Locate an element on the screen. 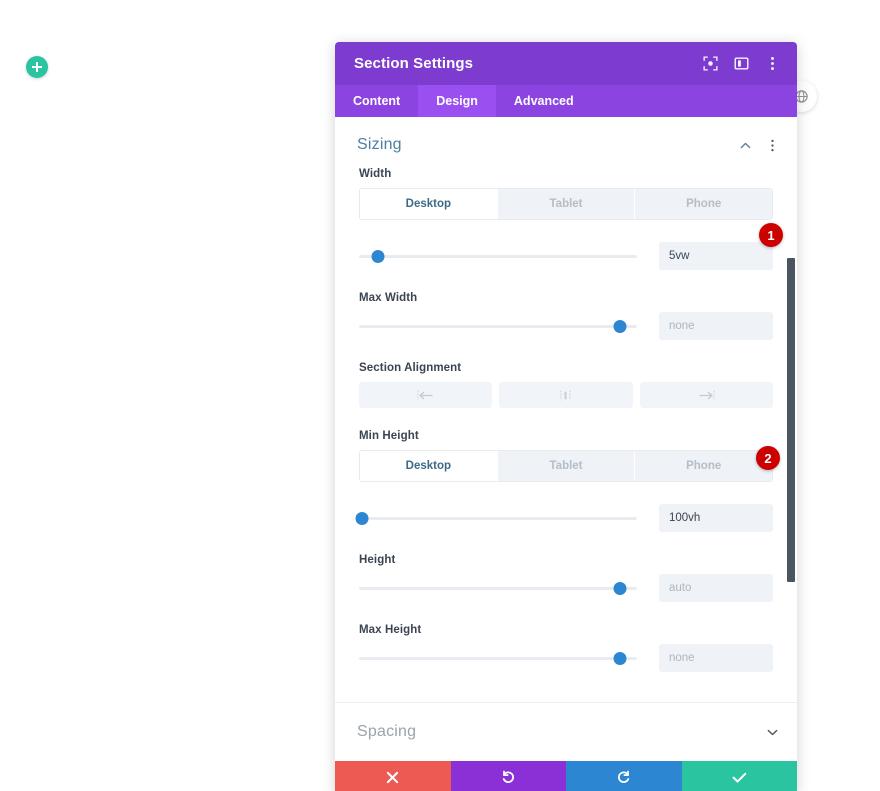  section-header-icons is located at coordinates (759, 145).